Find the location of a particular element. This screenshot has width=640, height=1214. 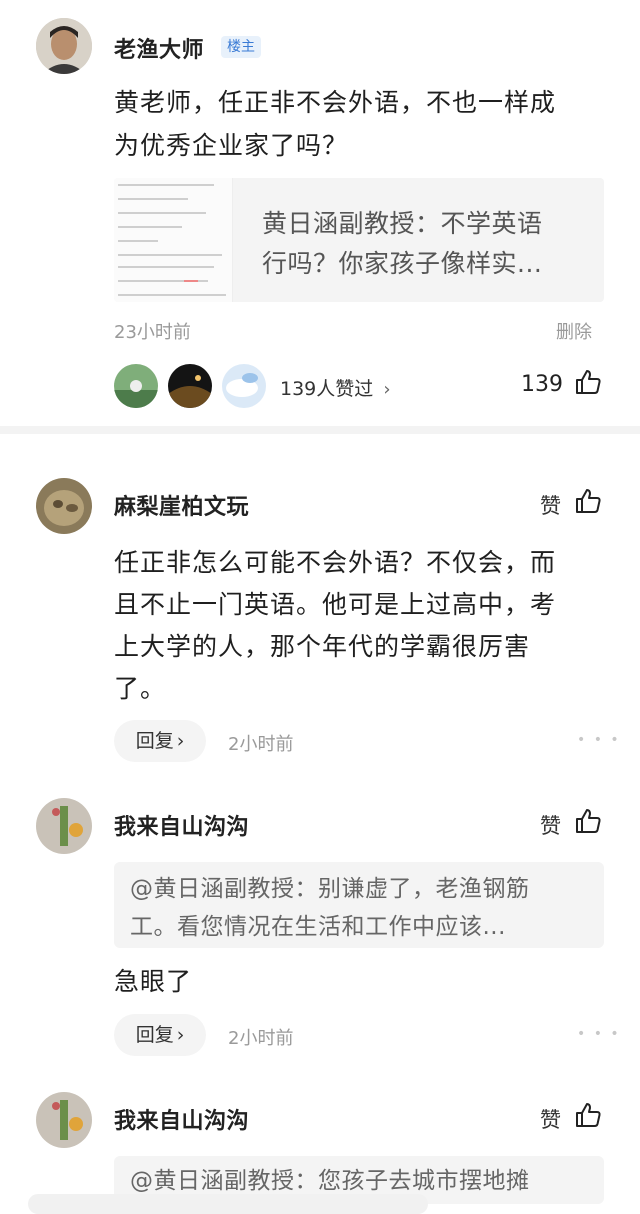

op-badge: 楼主 is located at coordinates (241, 47).